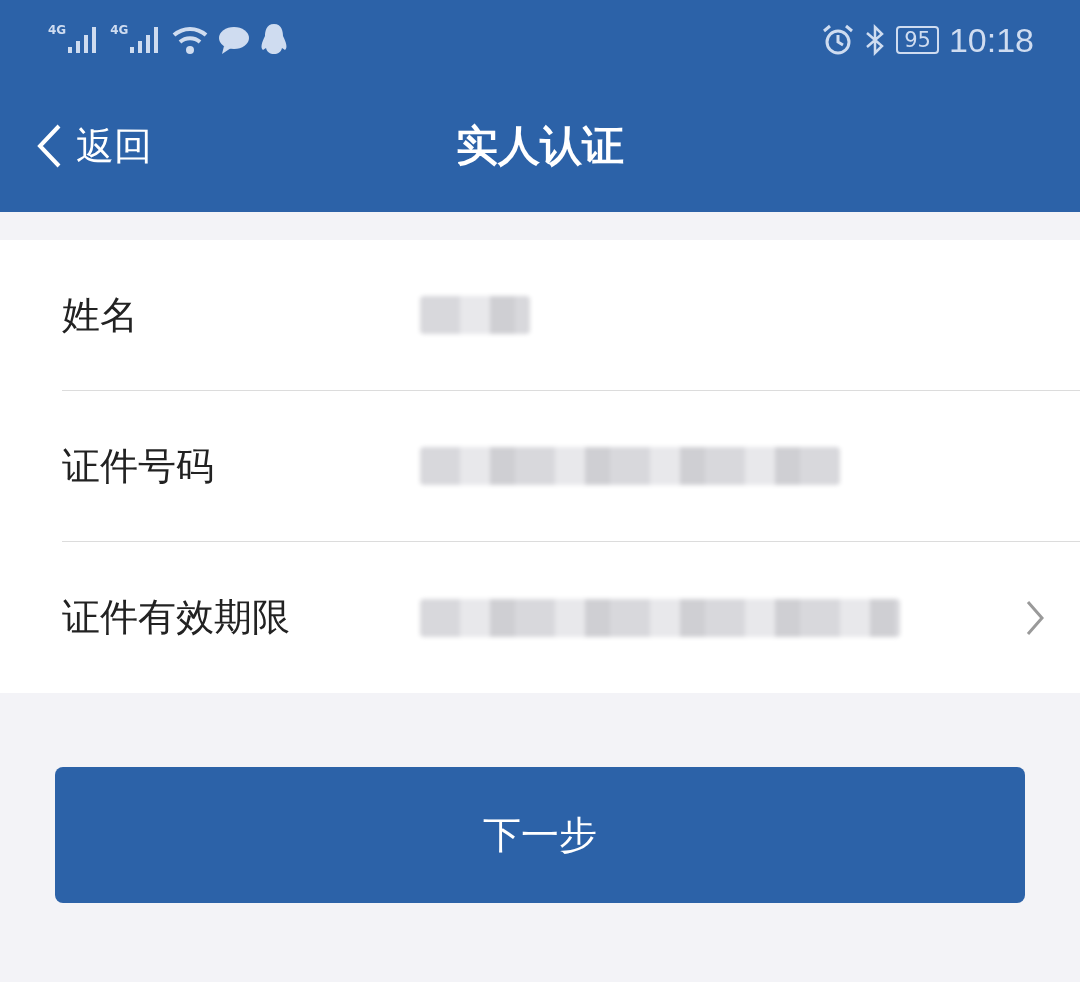 The image size is (1080, 982). Describe the element at coordinates (138, 466) in the screenshot. I see `field-label: 证件号码` at that location.